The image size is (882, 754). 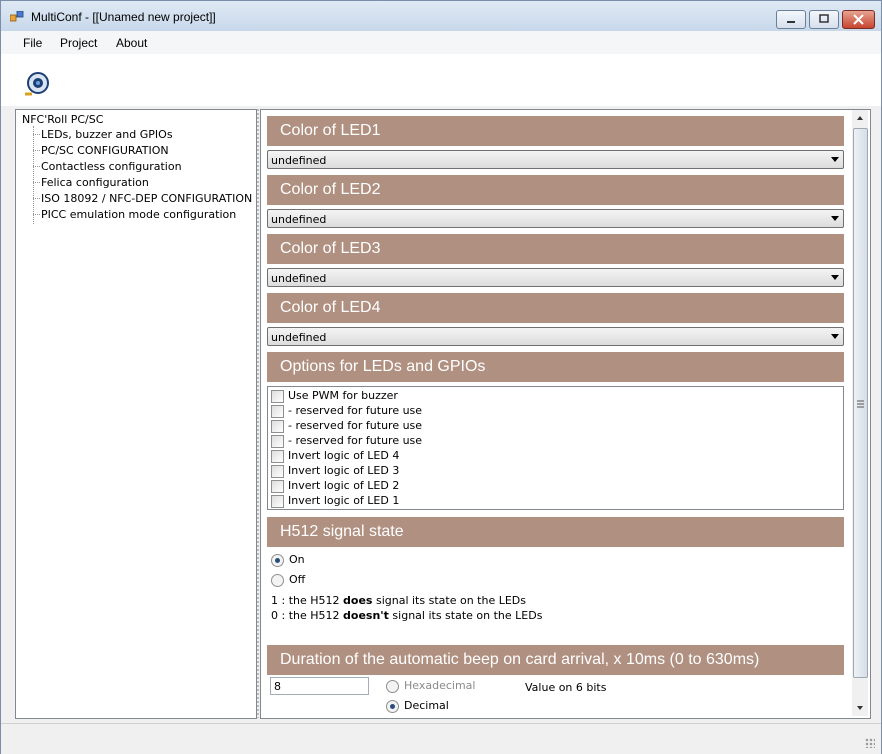 What do you see at coordinates (78, 43) in the screenshot?
I see `menu-project: Project` at bounding box center [78, 43].